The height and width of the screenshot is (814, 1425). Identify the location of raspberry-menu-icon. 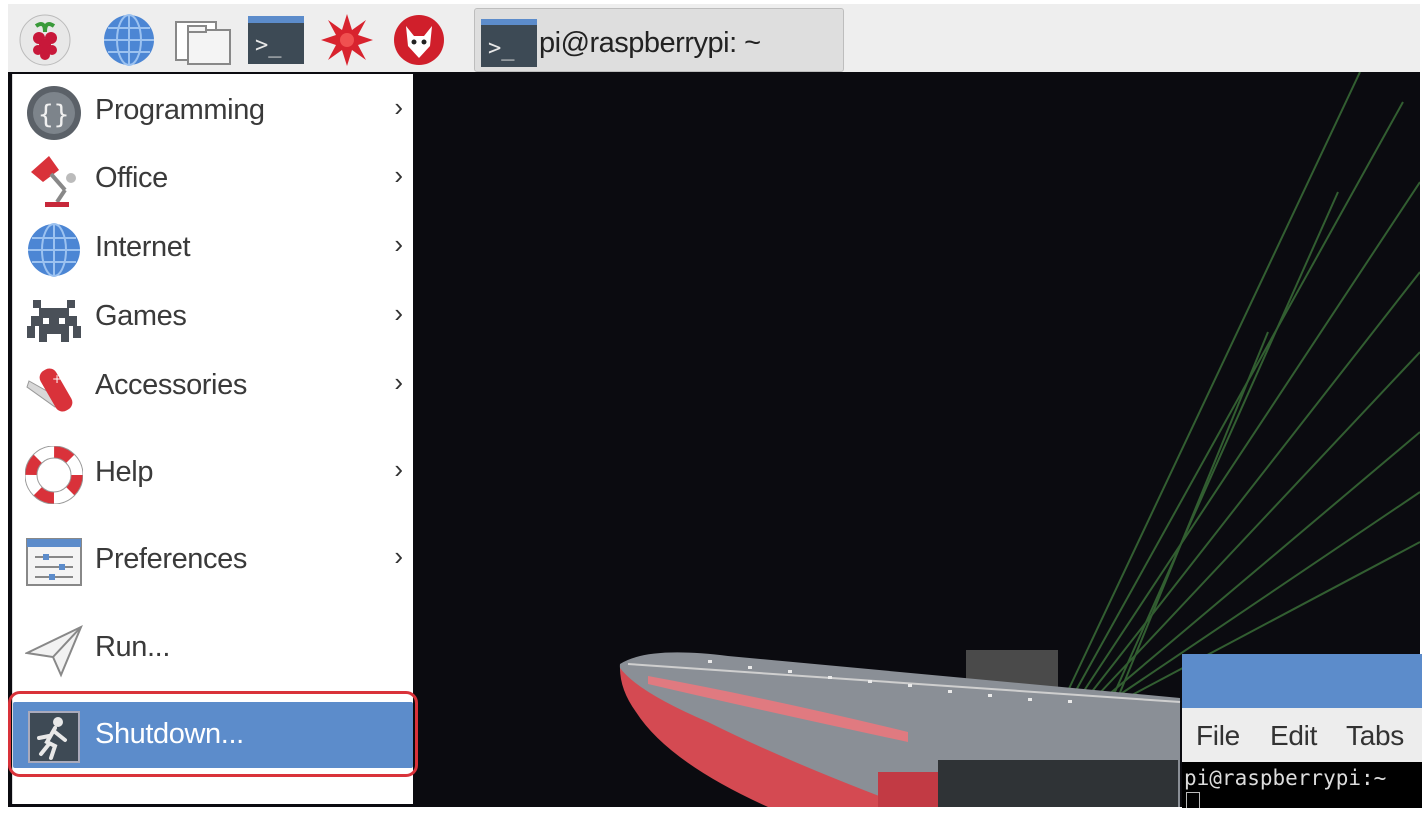
(45, 40).